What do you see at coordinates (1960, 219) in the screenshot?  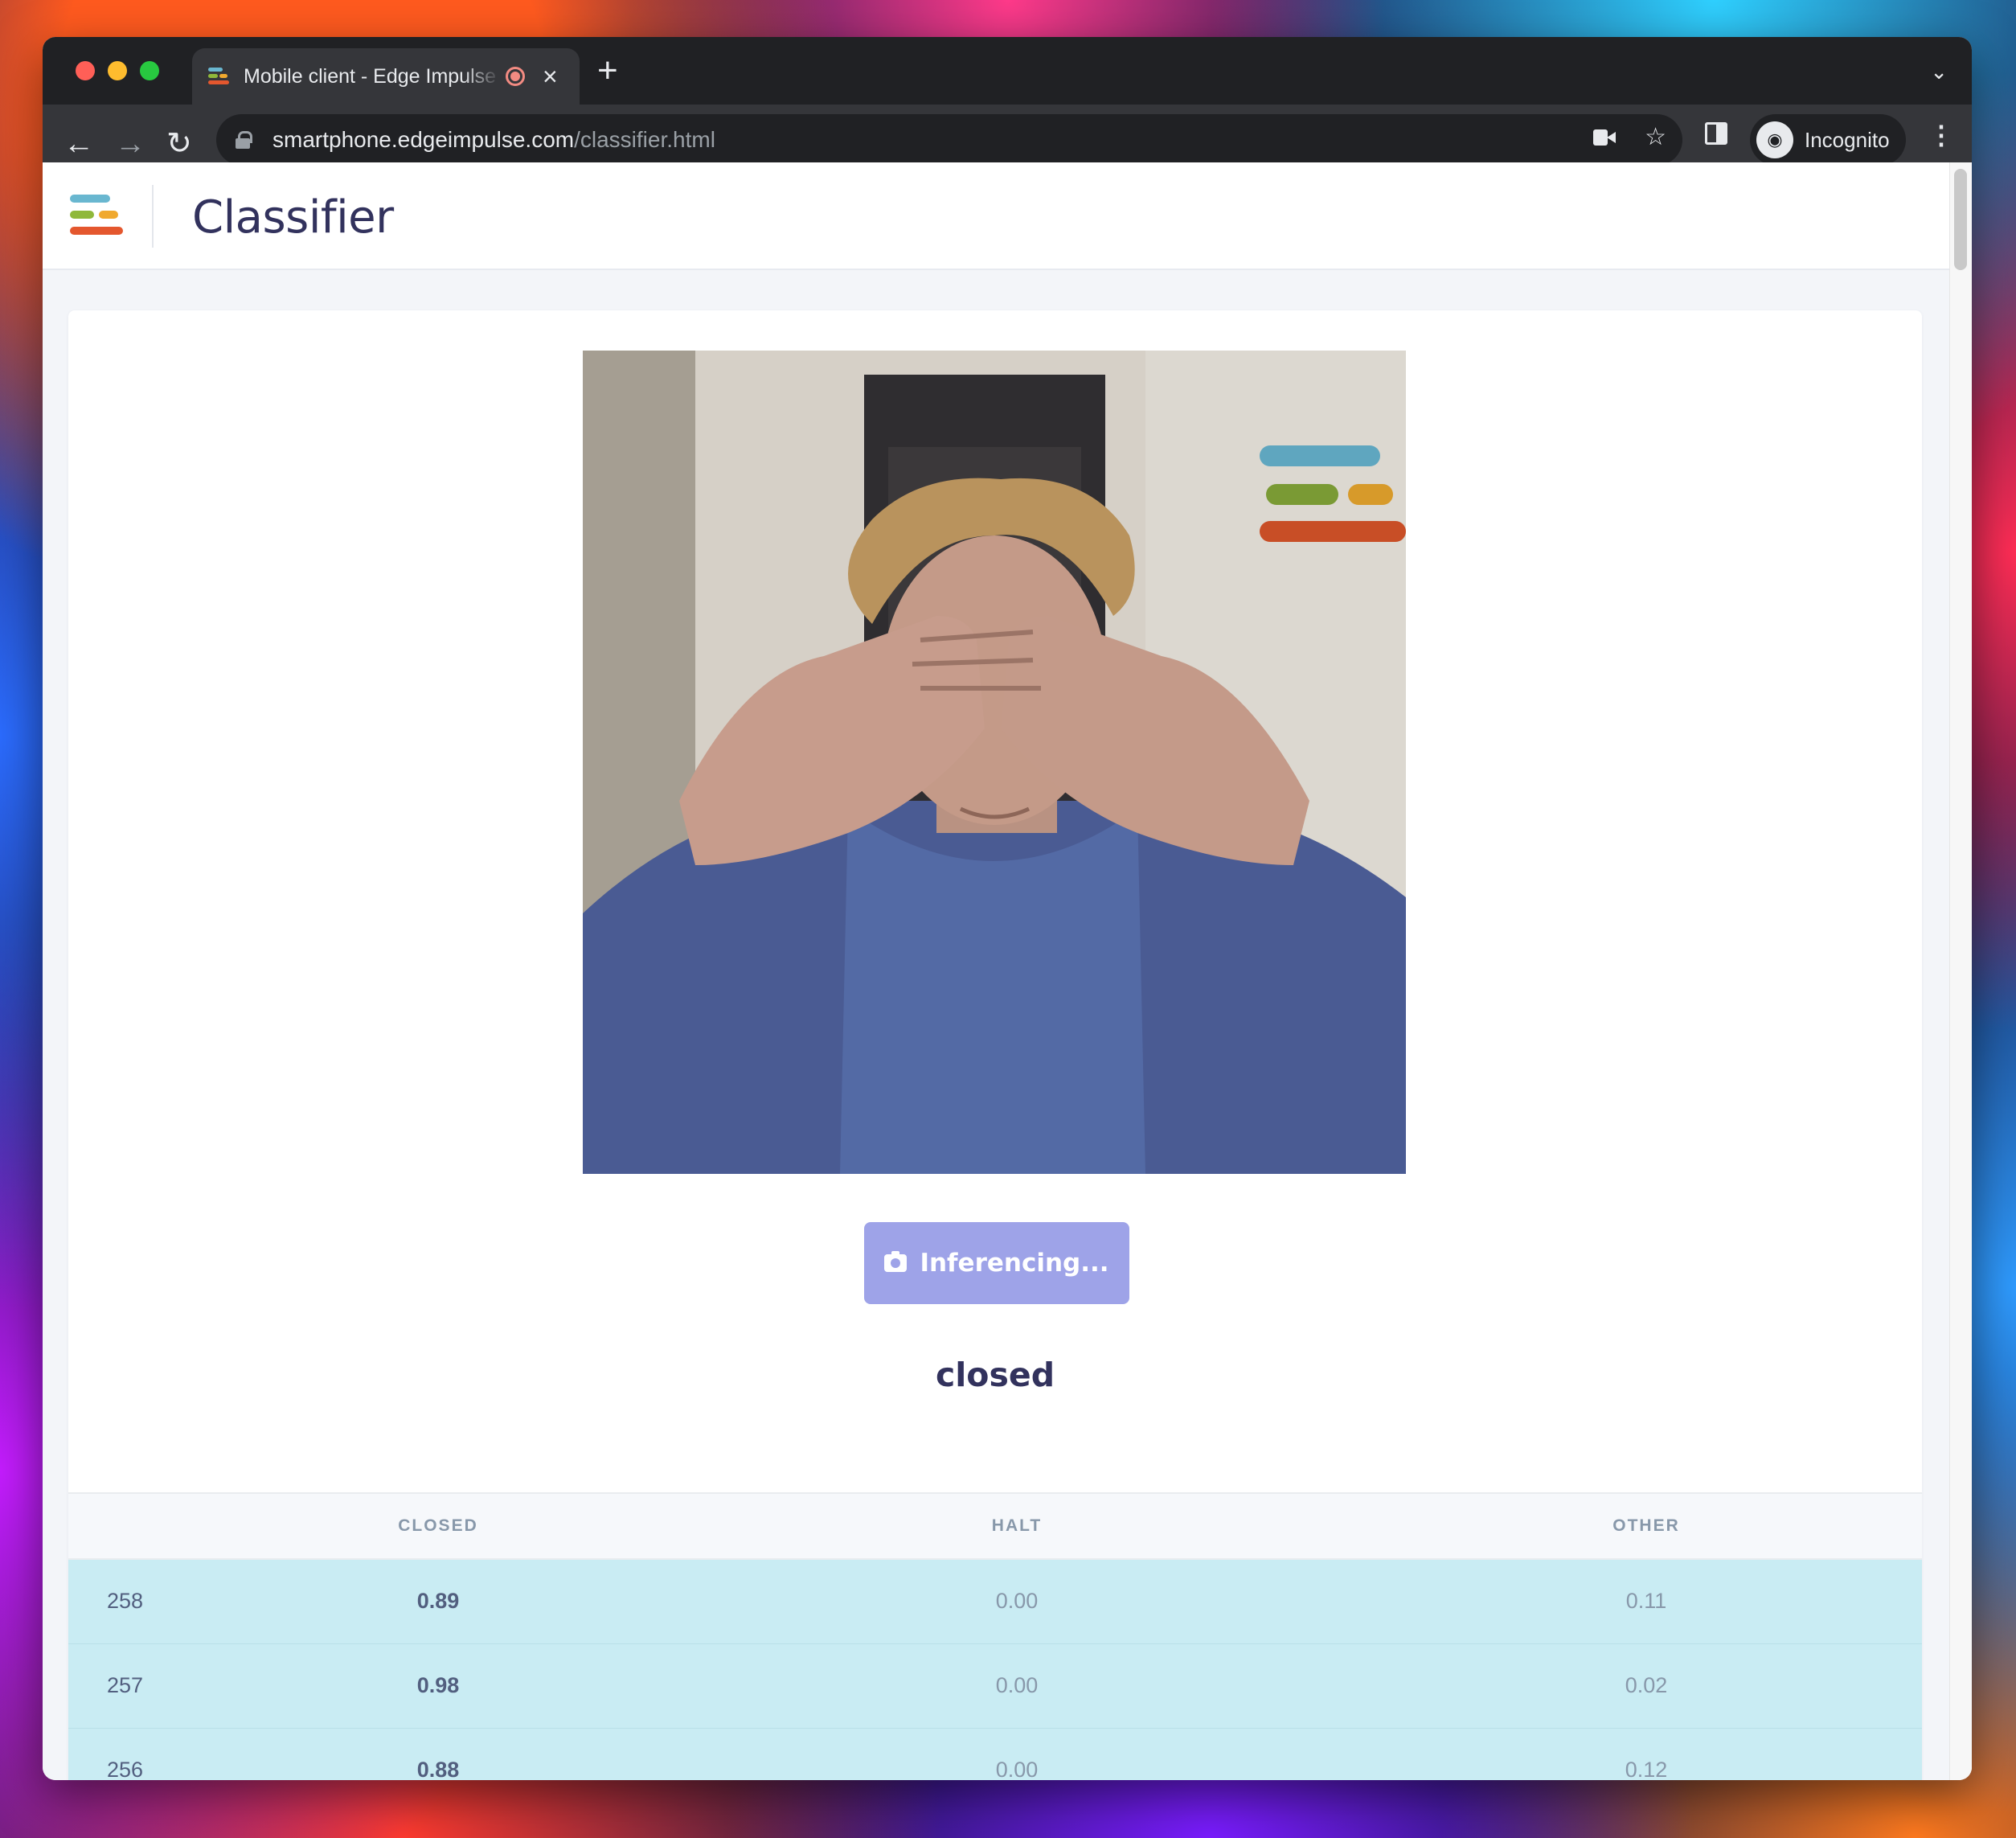 I see `scrollbar-thumb` at bounding box center [1960, 219].